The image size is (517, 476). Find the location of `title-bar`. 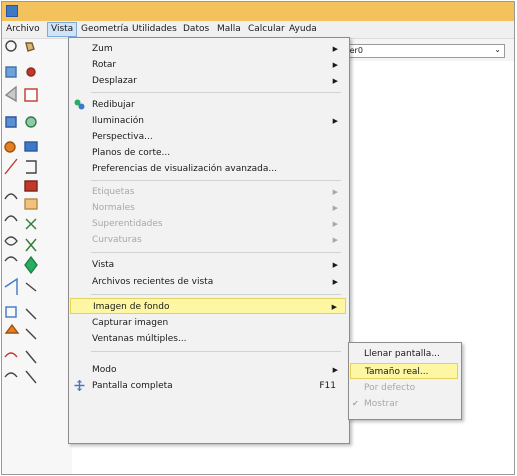

title-bar is located at coordinates (258, 11).